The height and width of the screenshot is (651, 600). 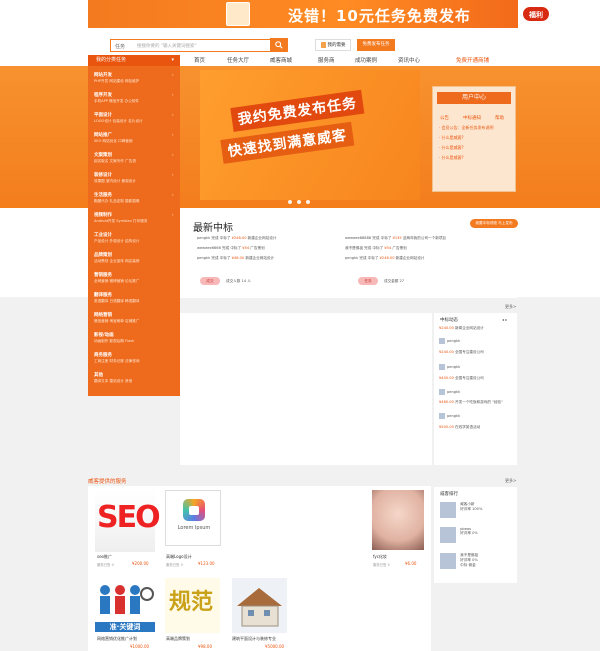 I want to click on nav-item-task-hall: 任务大厅, so click(x=238, y=60).